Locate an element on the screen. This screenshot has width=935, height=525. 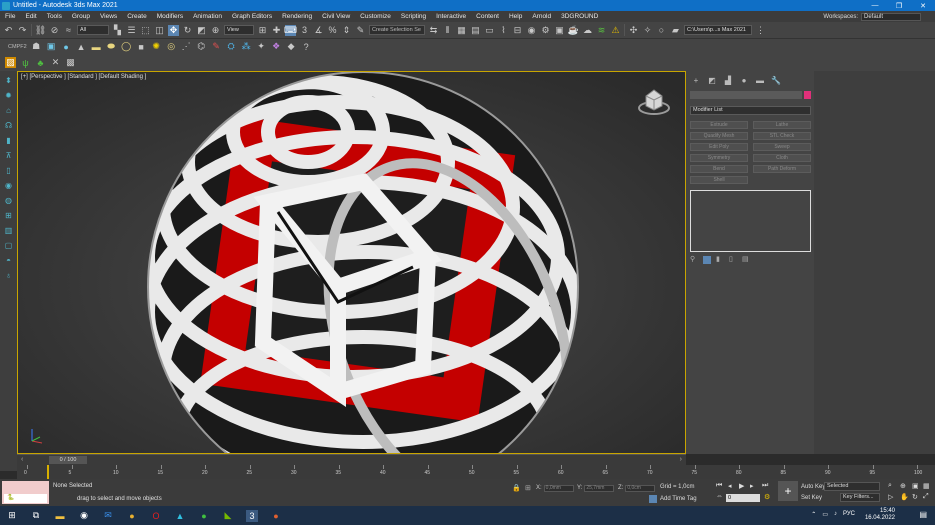
menu-civil-view: Civil View is located at coordinates (336, 16).